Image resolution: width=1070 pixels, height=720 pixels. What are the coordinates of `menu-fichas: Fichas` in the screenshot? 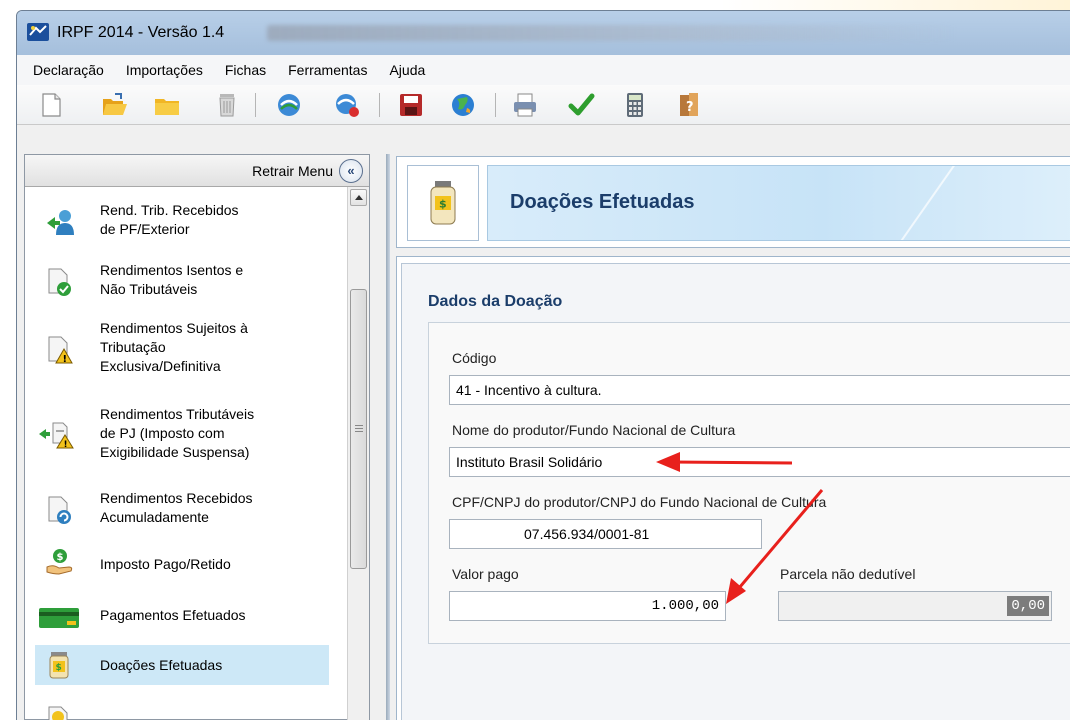 It's located at (245, 70).